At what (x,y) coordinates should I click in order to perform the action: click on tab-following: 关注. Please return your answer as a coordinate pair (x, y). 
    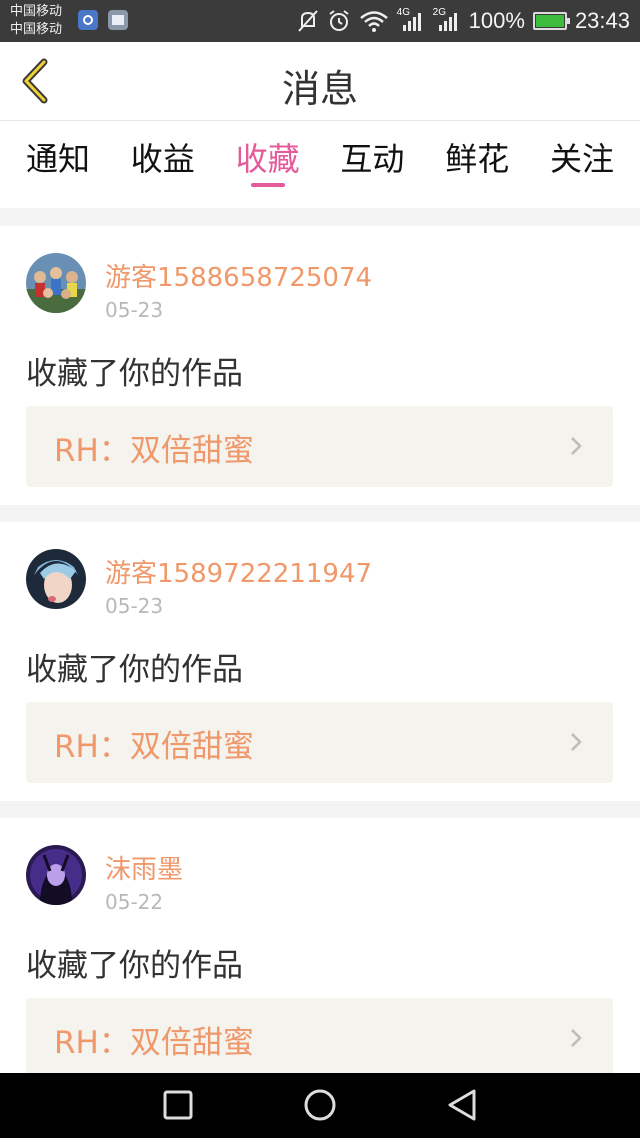
    Looking at the image, I should click on (582, 164).